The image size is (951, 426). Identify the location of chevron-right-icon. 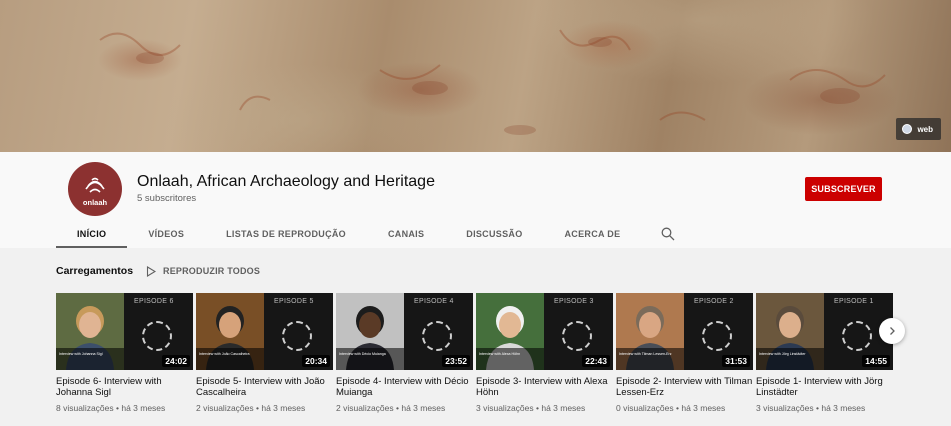
(892, 331).